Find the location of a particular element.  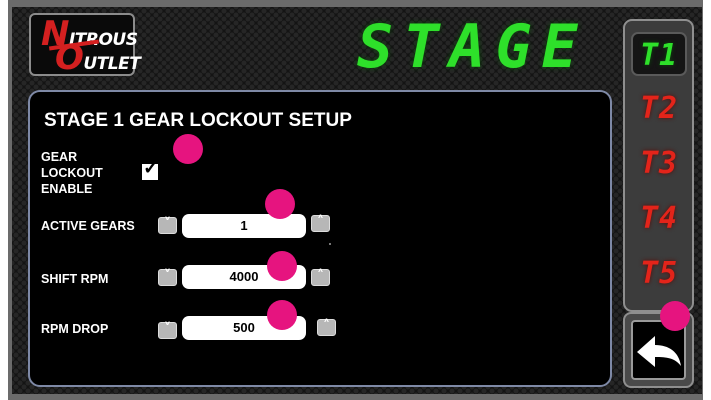

tab-t5: T5 is located at coordinates (659, 274).